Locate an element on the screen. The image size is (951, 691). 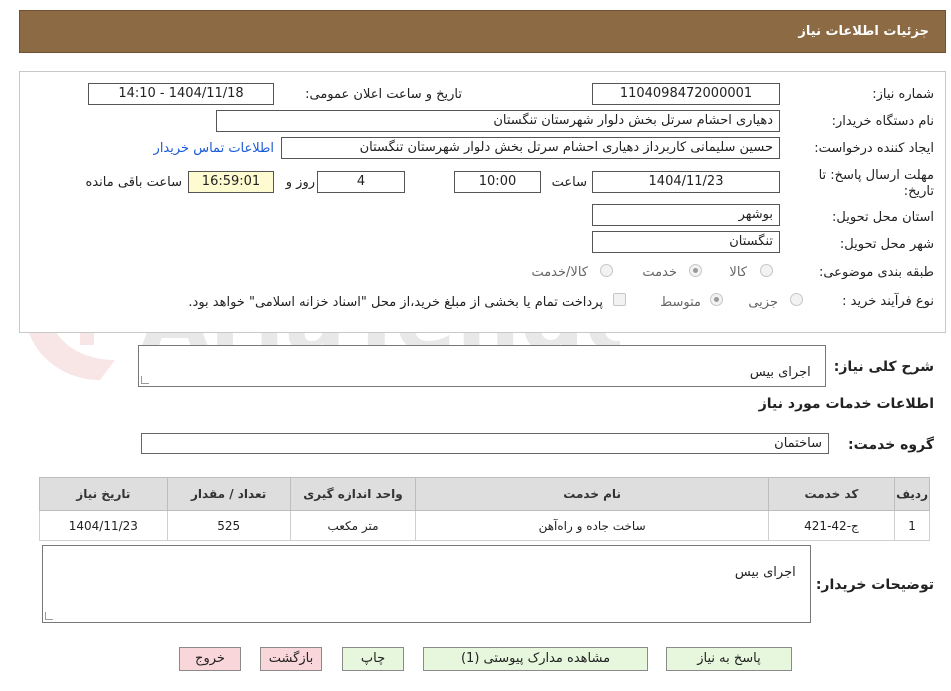
page-title: جزئیات اطلاعات نیاز is located at coordinates (863, 31).